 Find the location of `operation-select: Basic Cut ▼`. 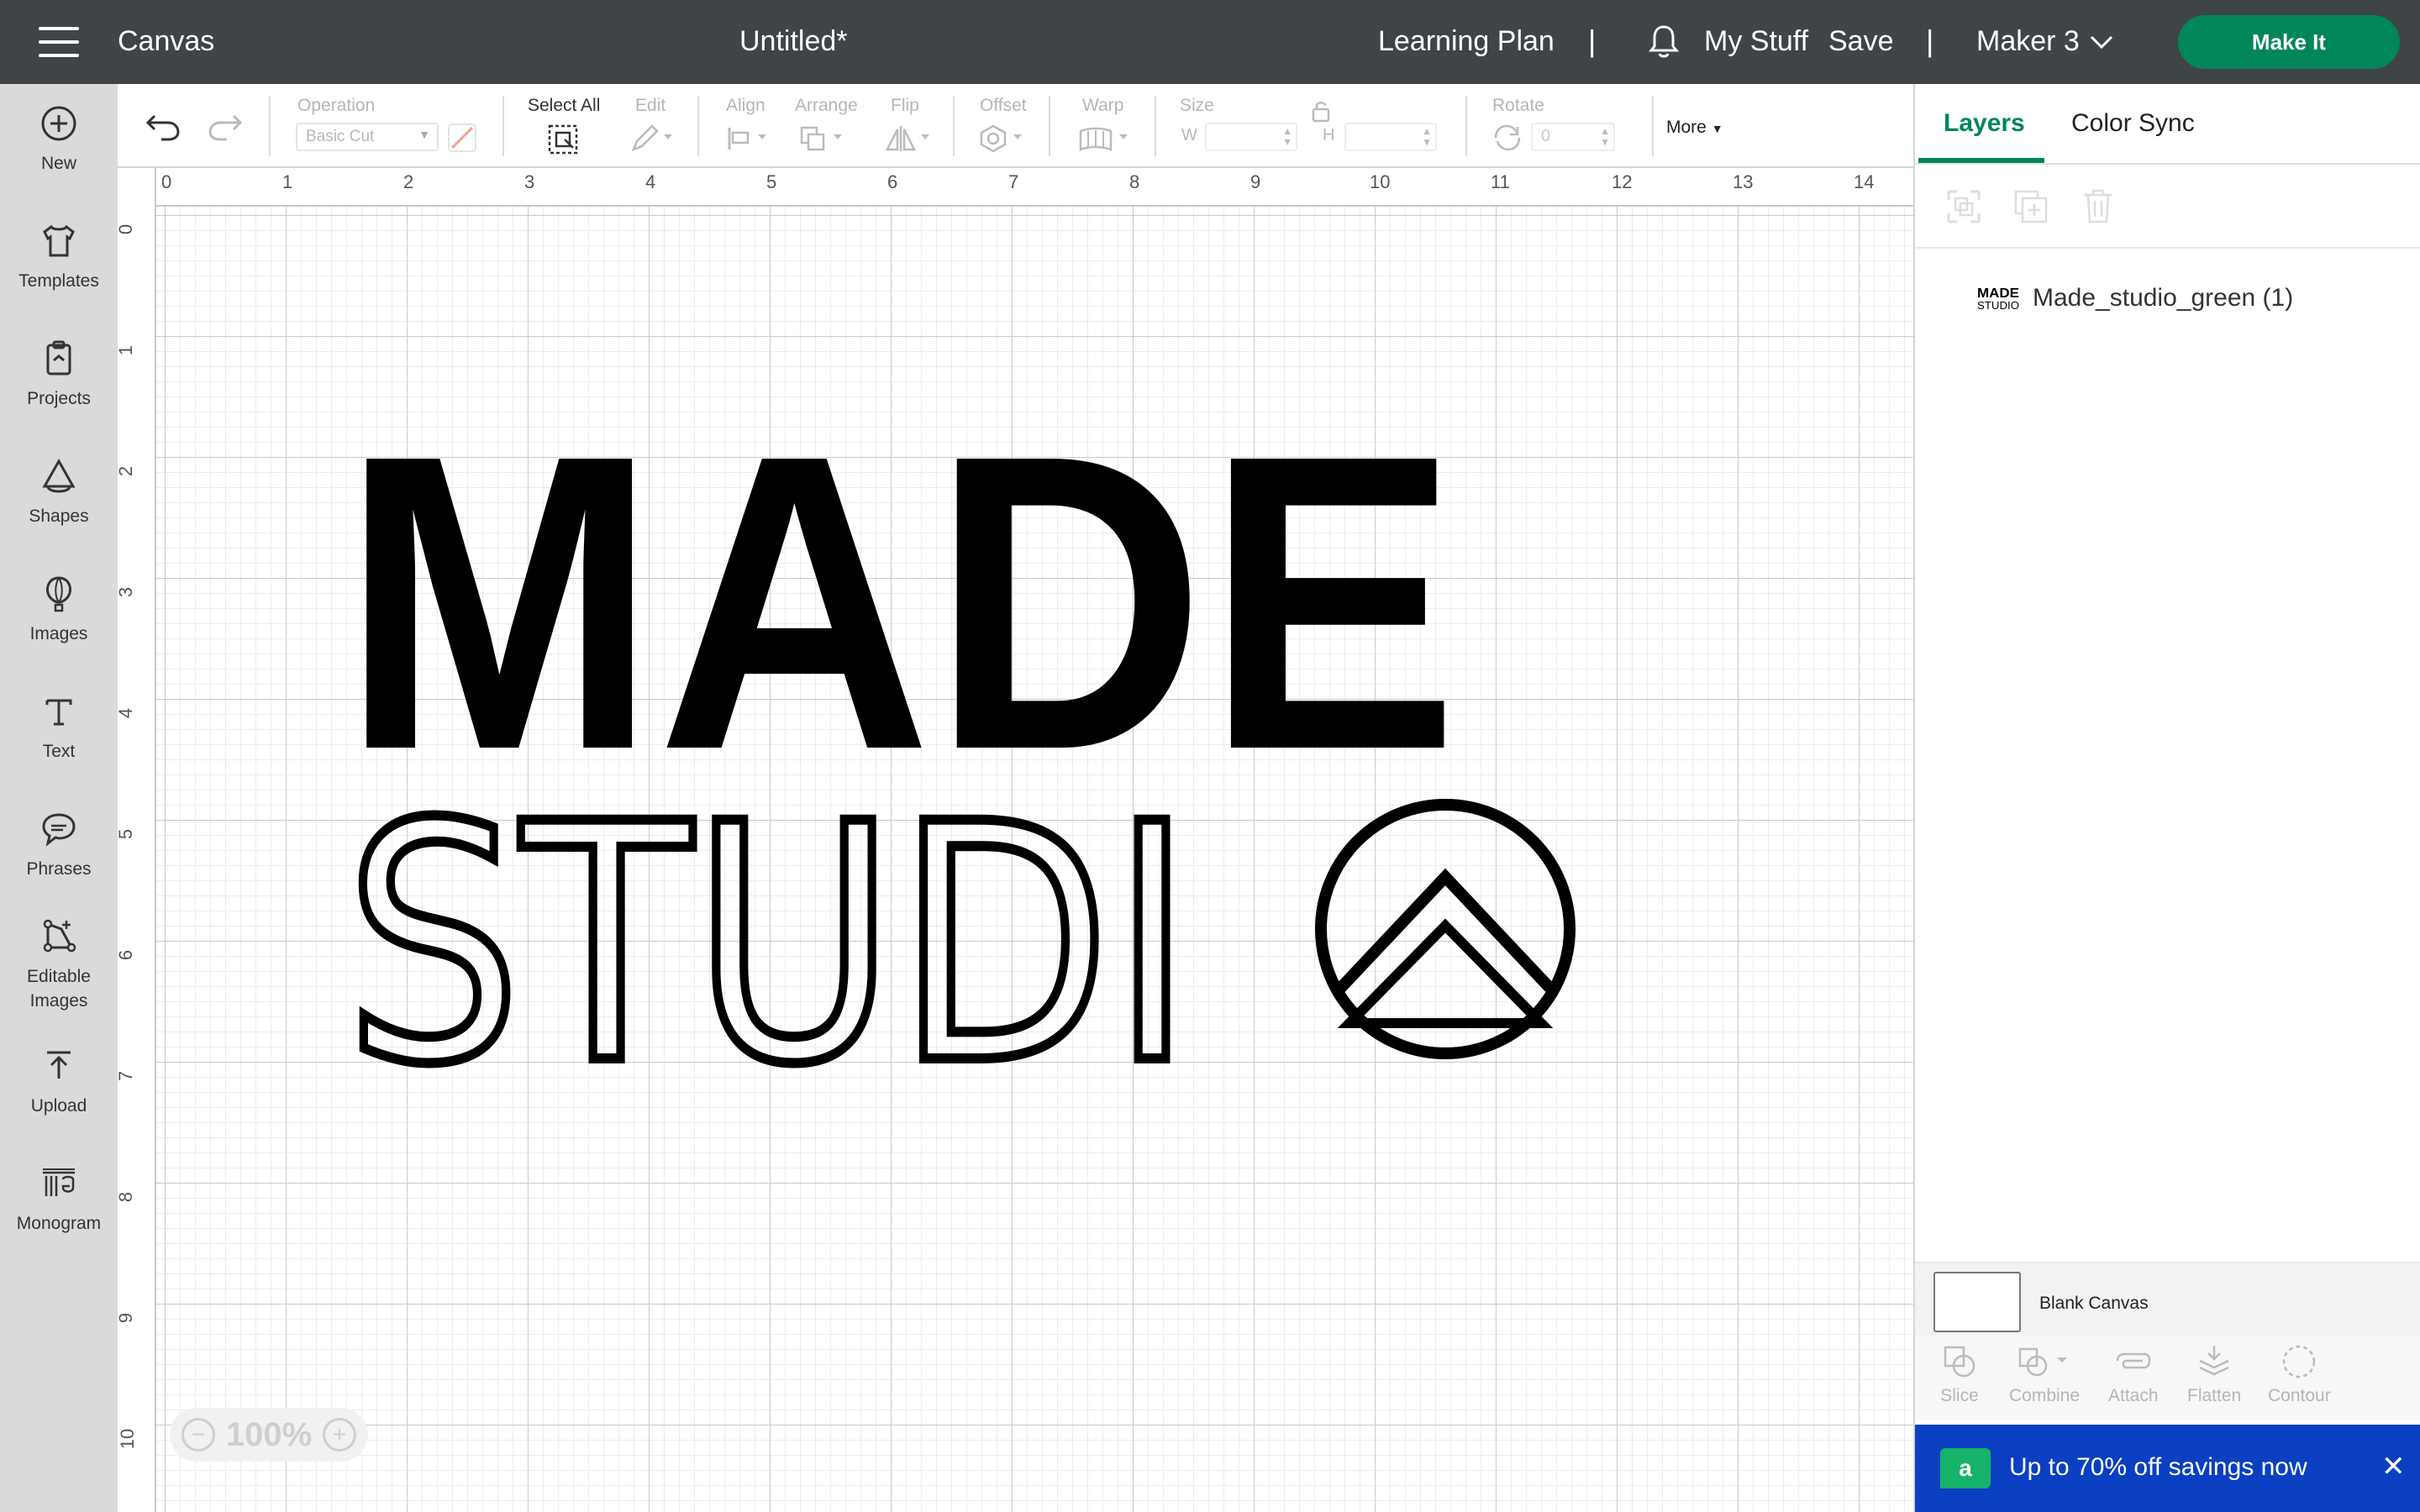

operation-select: Basic Cut ▼ is located at coordinates (367, 137).